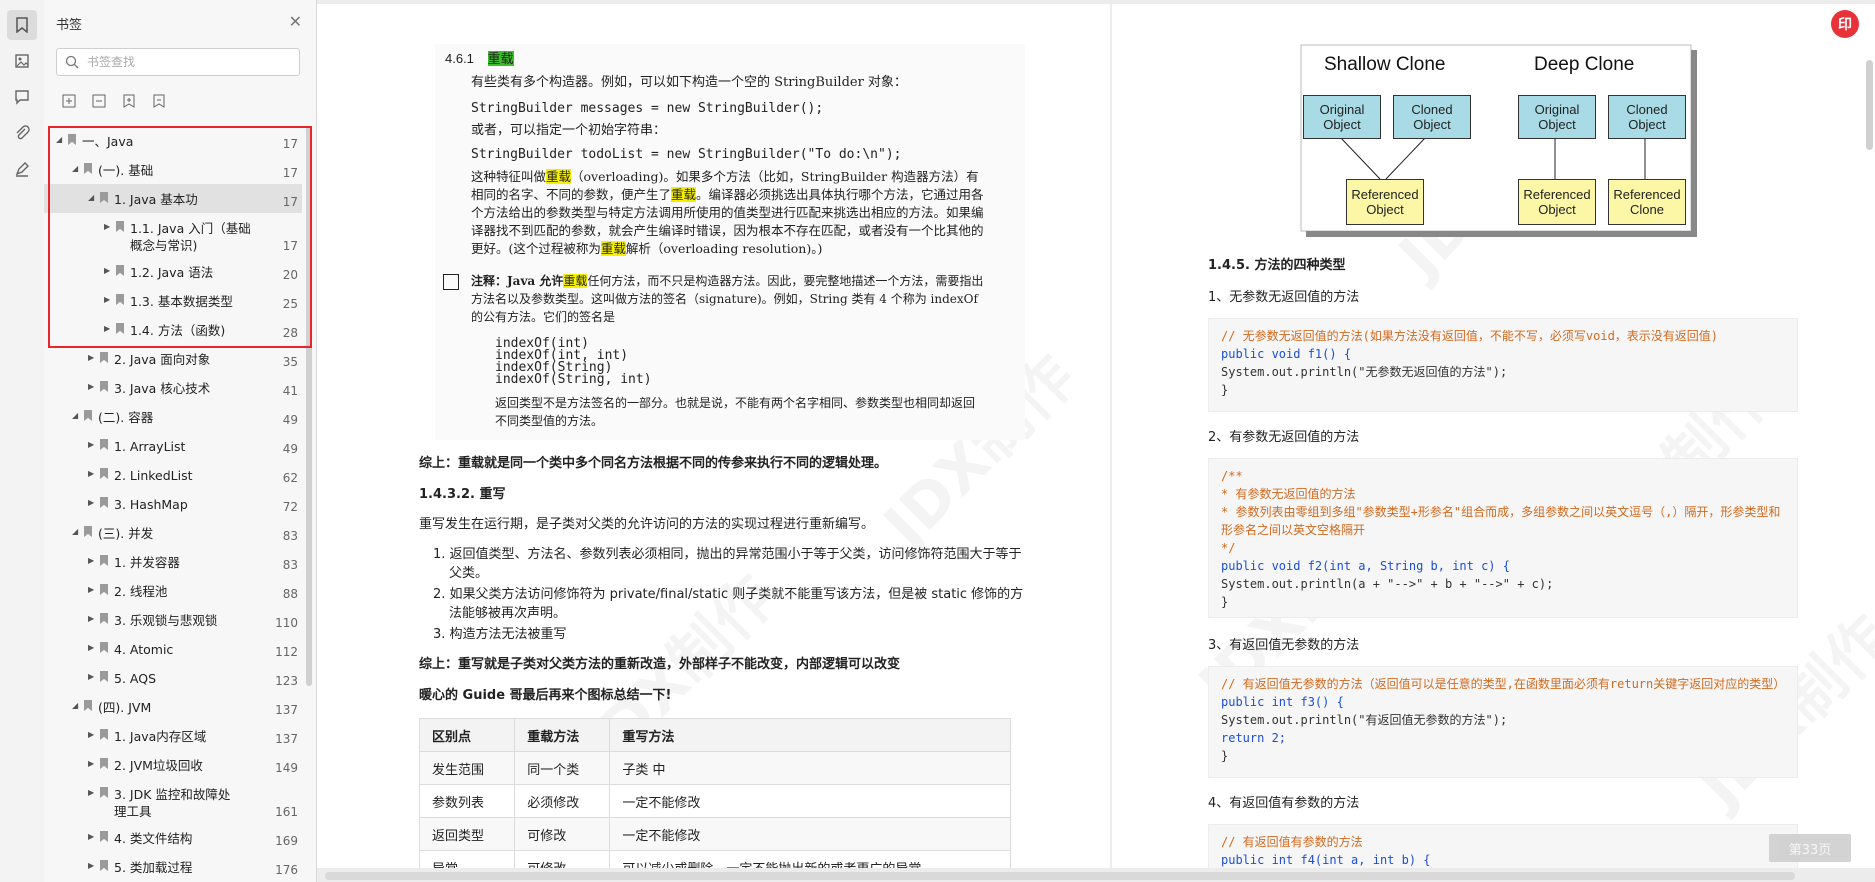 Image resolution: width=1875 pixels, height=882 pixels. Describe the element at coordinates (286, 681) in the screenshot. I see `bookmark-item-page: 123` at that location.